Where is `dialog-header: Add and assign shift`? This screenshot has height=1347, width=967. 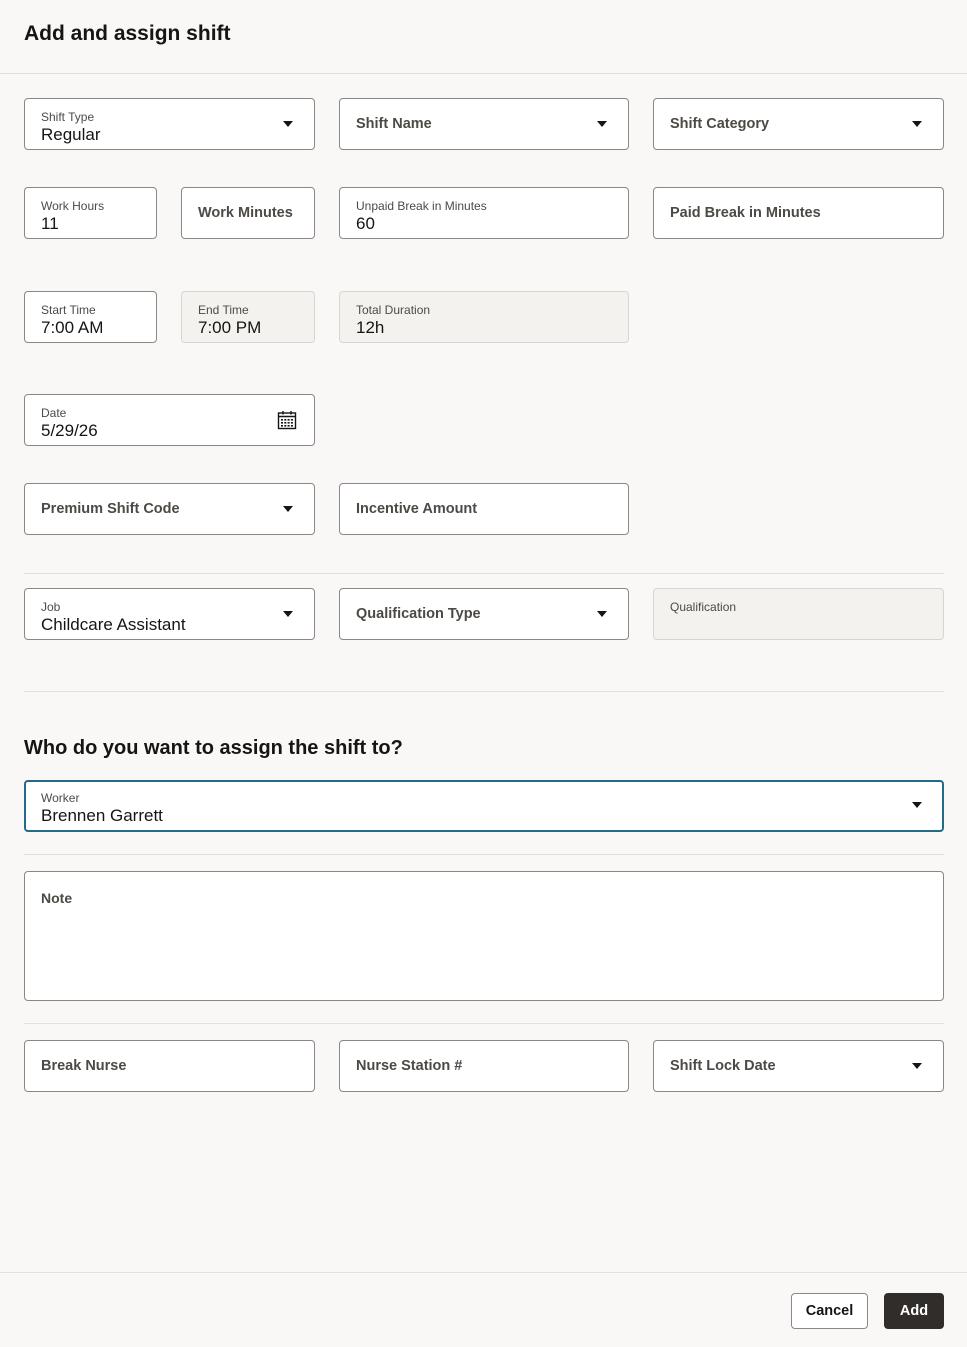 dialog-header: Add and assign shift is located at coordinates (483, 37).